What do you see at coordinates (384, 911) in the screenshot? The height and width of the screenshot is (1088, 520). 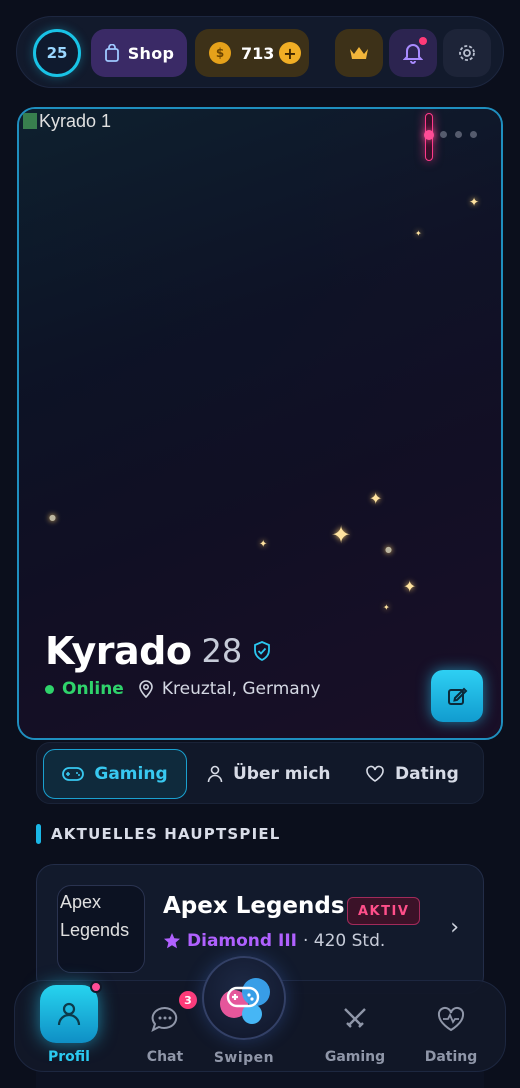 I see `status-badge: AKTIV` at bounding box center [384, 911].